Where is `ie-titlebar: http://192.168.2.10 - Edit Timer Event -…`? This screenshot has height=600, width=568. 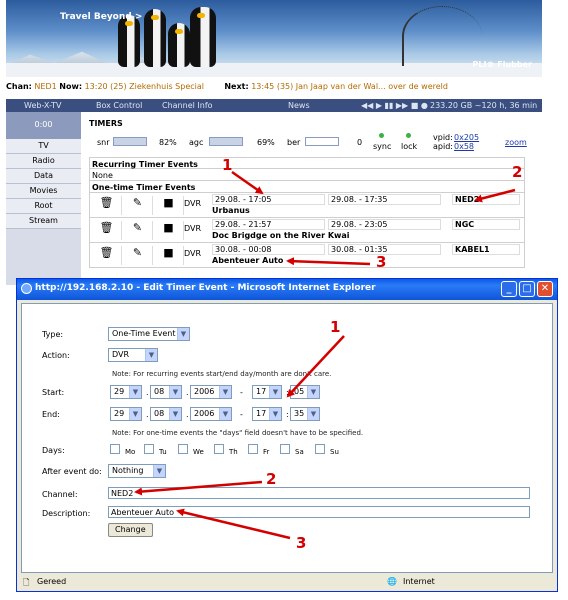 ie-titlebar: http://192.168.2.10 - Edit Timer Event -… is located at coordinates (287, 289).